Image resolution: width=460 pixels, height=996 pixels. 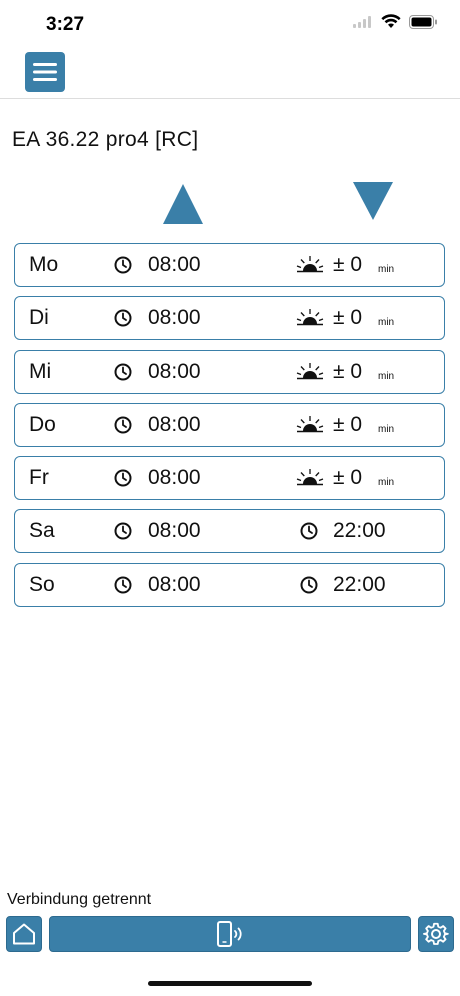 What do you see at coordinates (230, 983) in the screenshot?
I see `home-indicator` at bounding box center [230, 983].